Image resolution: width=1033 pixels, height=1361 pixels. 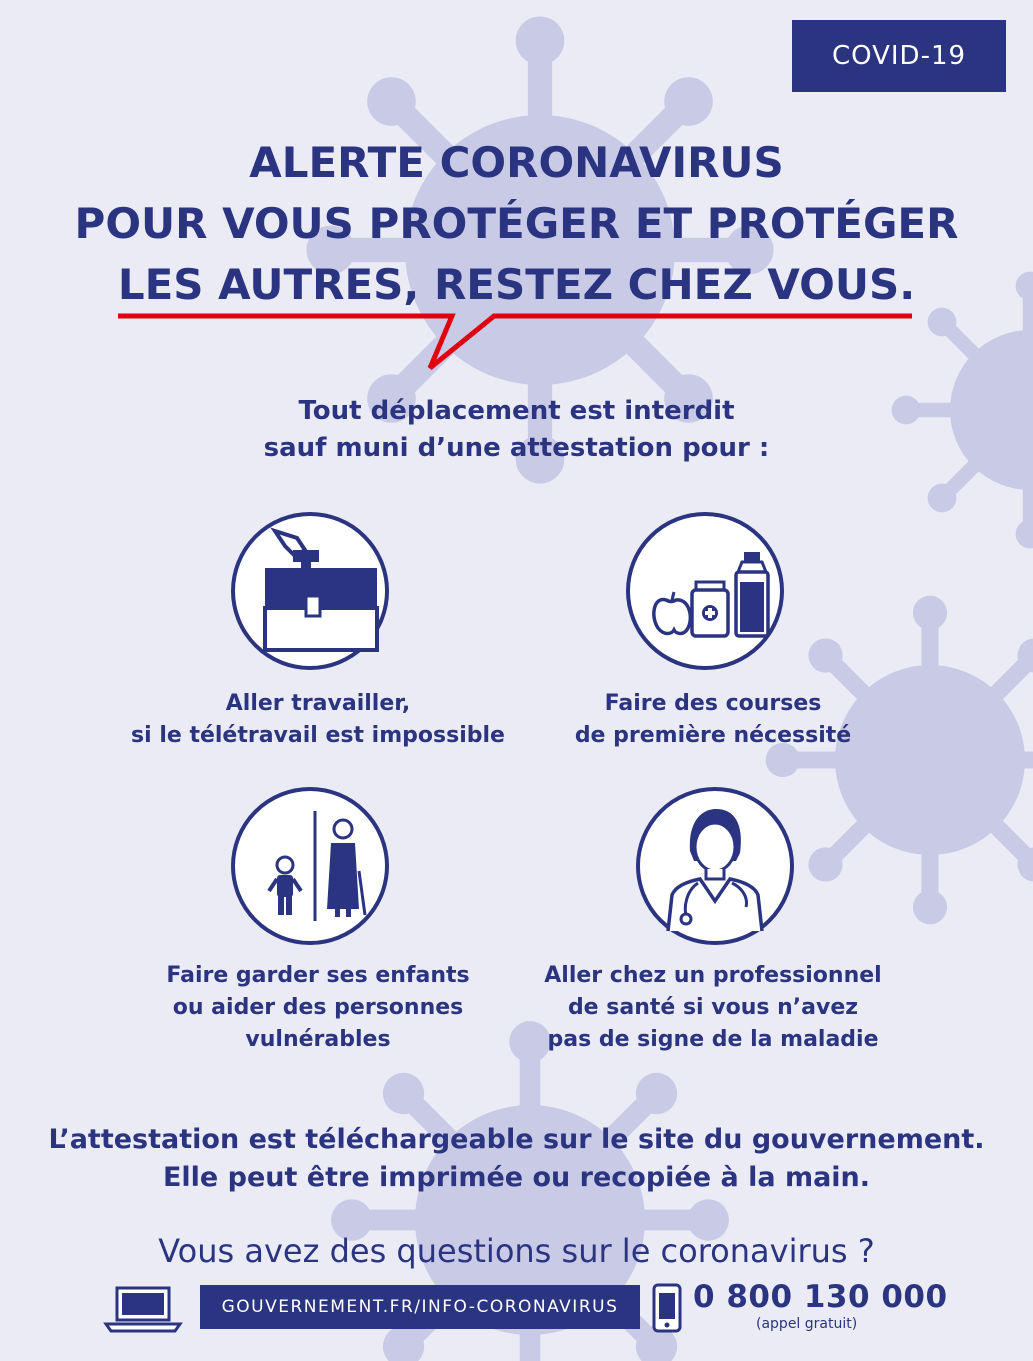 What do you see at coordinates (807, 1324) in the screenshot?
I see `phone-note: (appel gratuit)` at bounding box center [807, 1324].